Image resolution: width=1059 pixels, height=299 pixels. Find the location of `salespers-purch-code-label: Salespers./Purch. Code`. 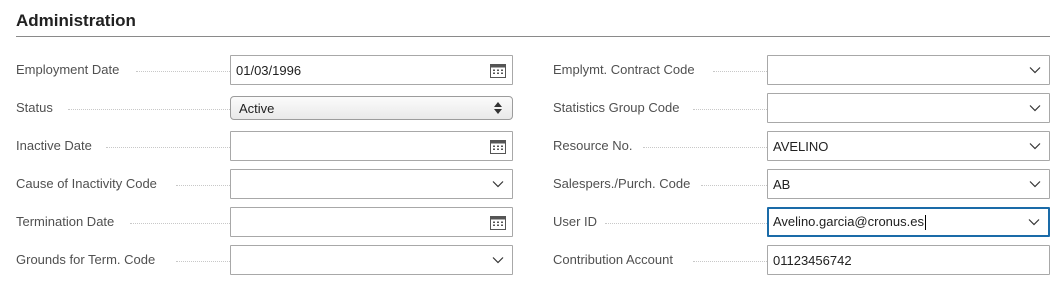

salespers-purch-code-label: Salespers./Purch. Code is located at coordinates (626, 184).